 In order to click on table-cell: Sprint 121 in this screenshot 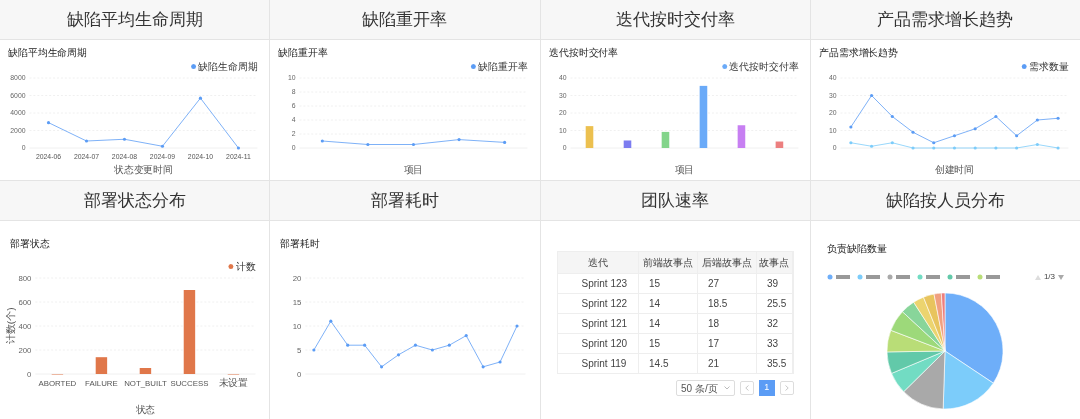, I will do `click(598, 323)`.